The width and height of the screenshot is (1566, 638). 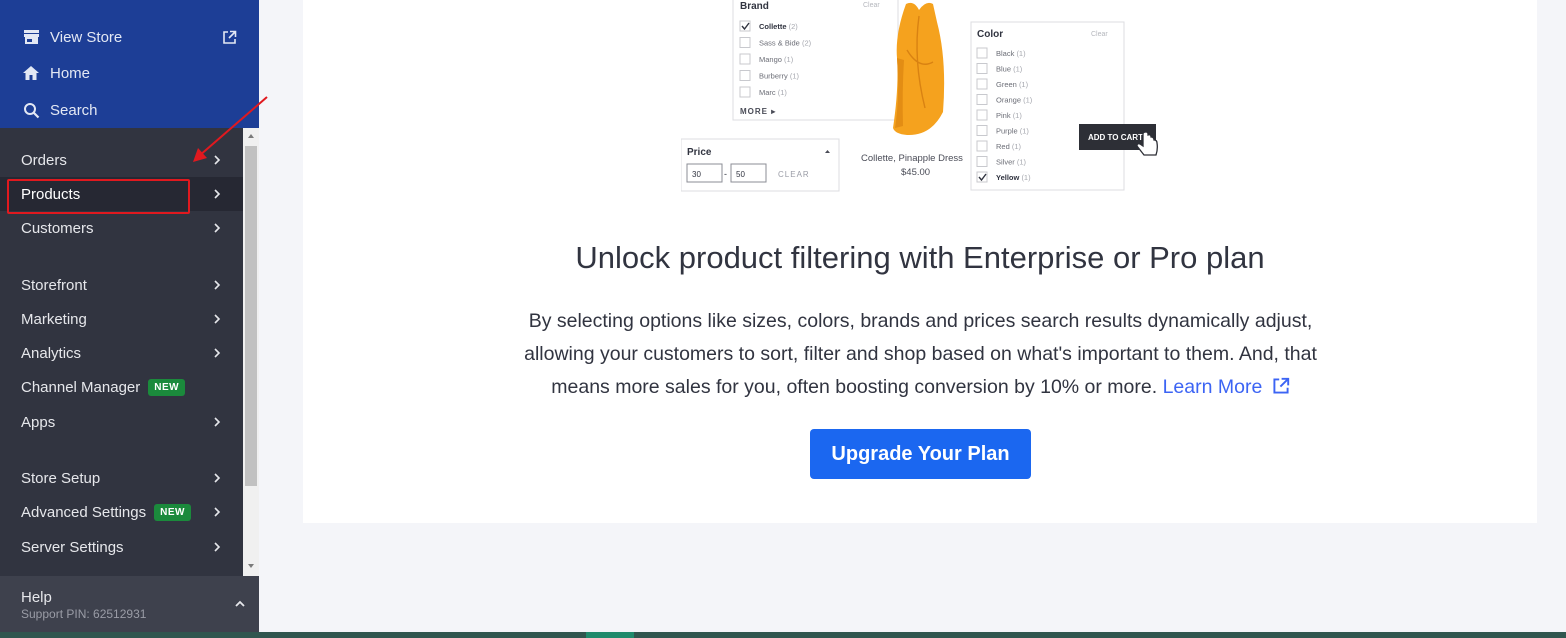 What do you see at coordinates (1012, 131) in the screenshot?
I see `filter-option-label: Purple (1)` at bounding box center [1012, 131].